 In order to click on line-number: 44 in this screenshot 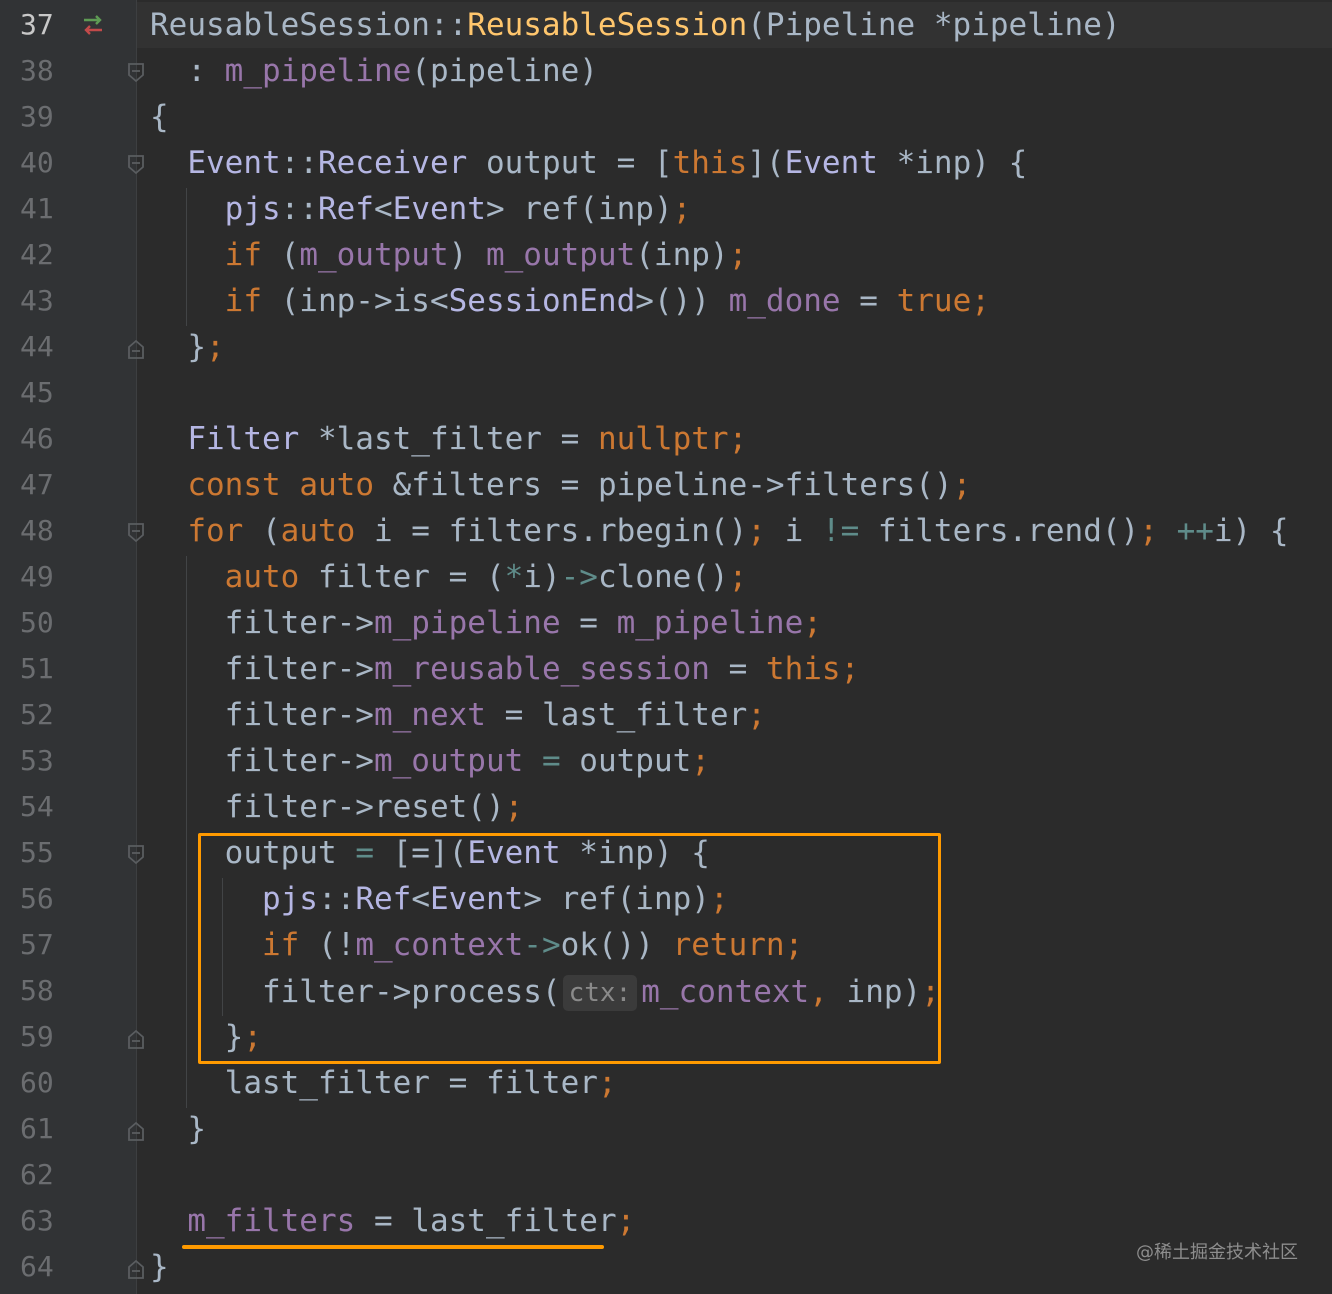, I will do `click(37, 346)`.